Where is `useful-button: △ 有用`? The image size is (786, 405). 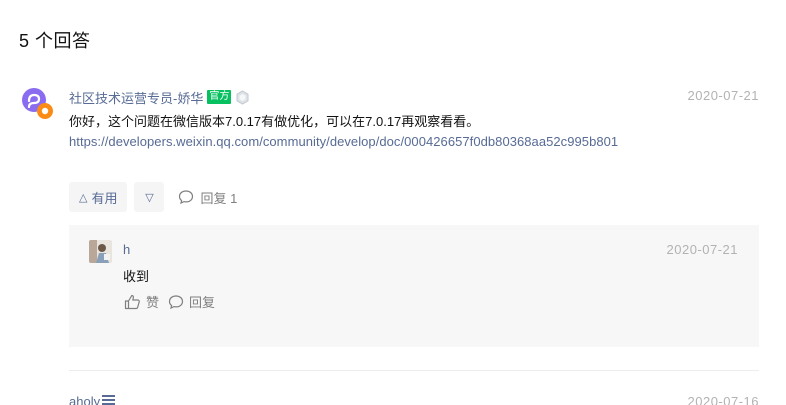
useful-button: △ 有用 is located at coordinates (98, 197).